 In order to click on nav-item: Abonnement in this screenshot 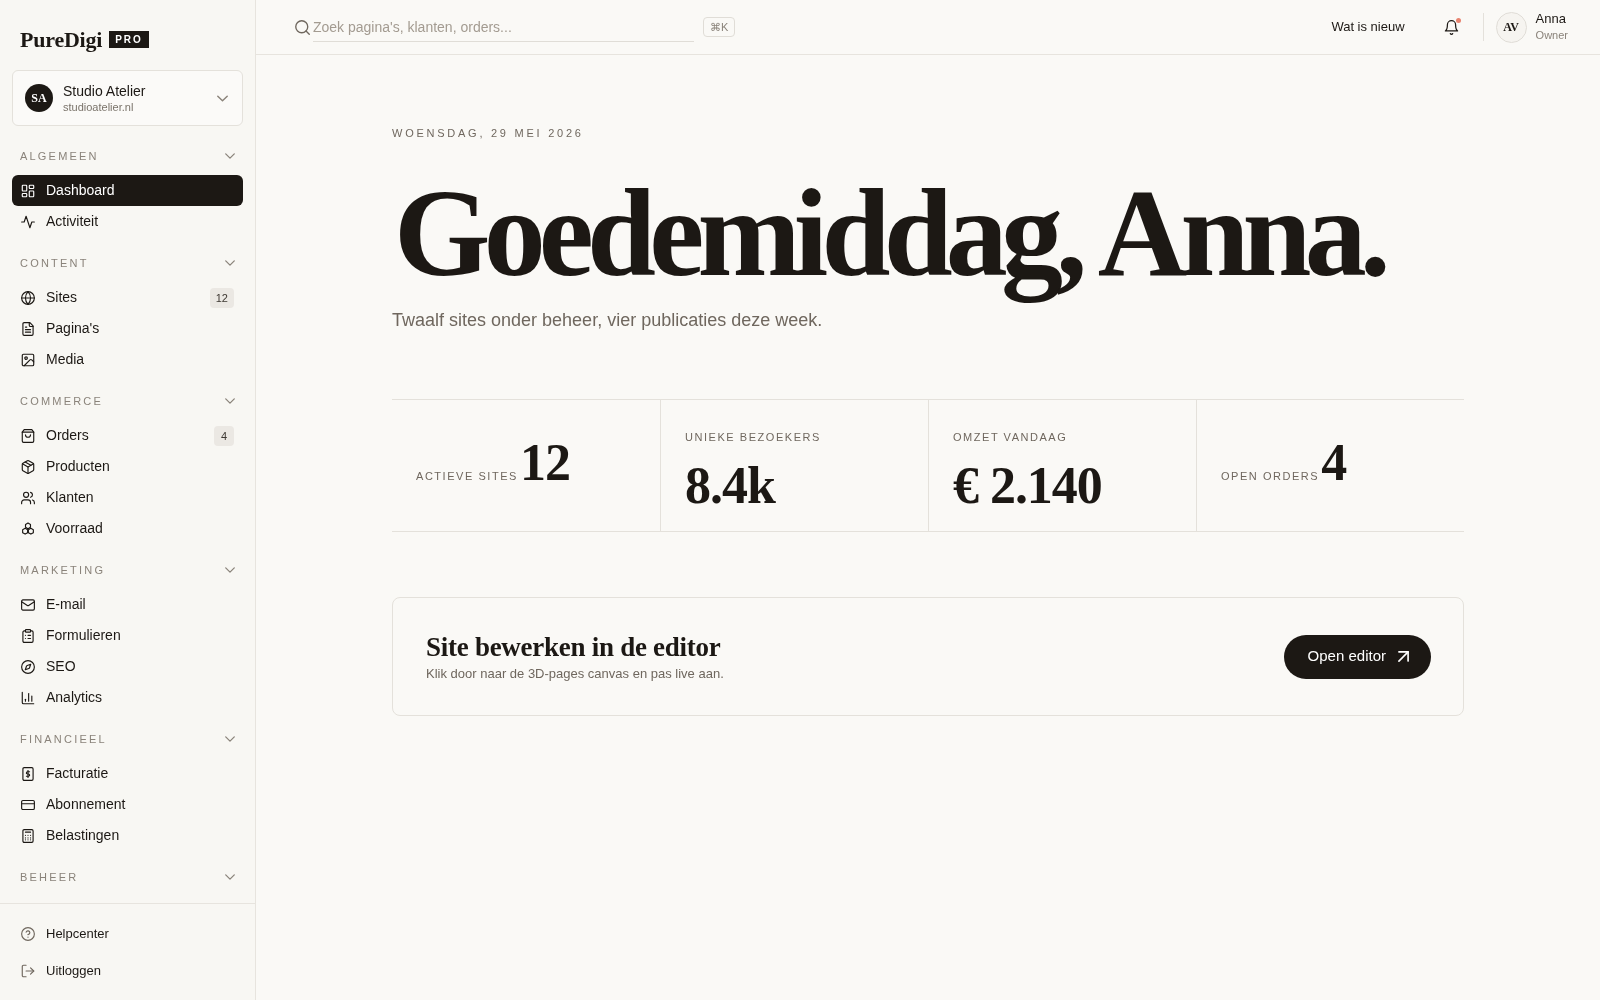, I will do `click(127, 804)`.